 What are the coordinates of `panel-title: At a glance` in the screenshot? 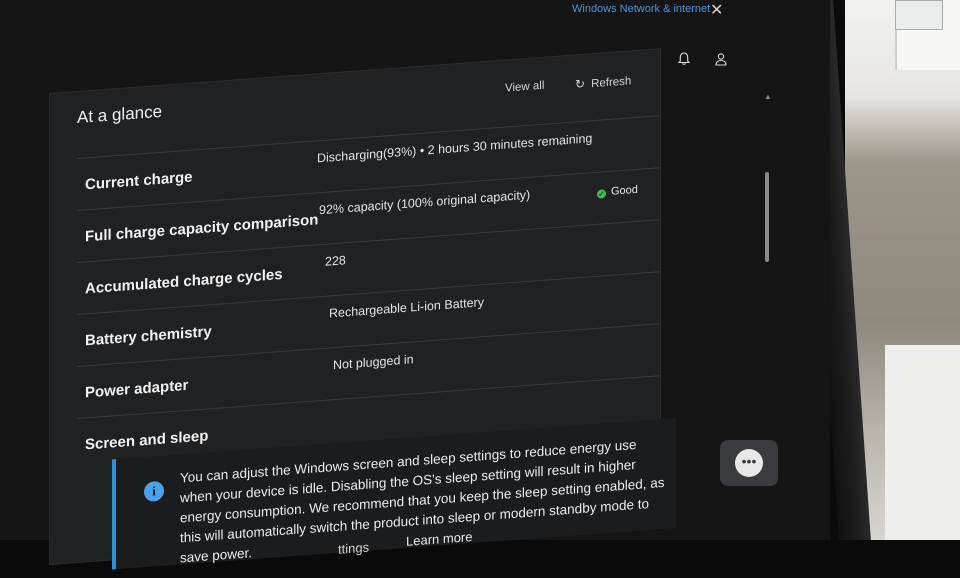 It's located at (120, 114).